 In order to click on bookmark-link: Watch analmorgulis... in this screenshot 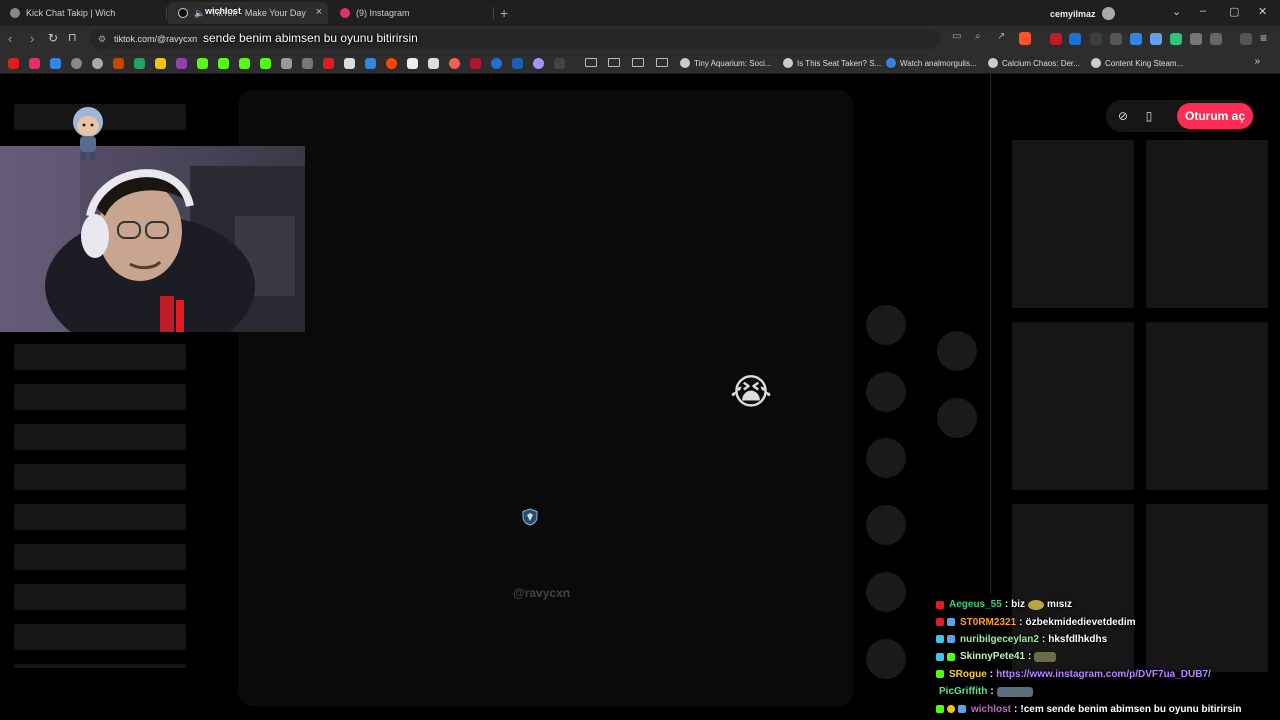, I will do `click(931, 63)`.